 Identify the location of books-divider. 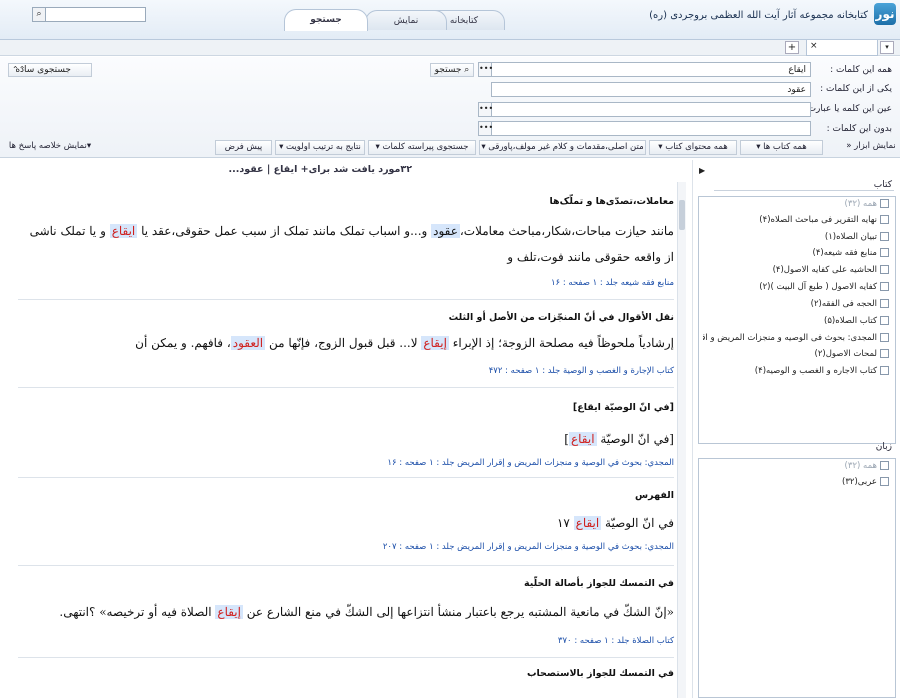
(804, 190).